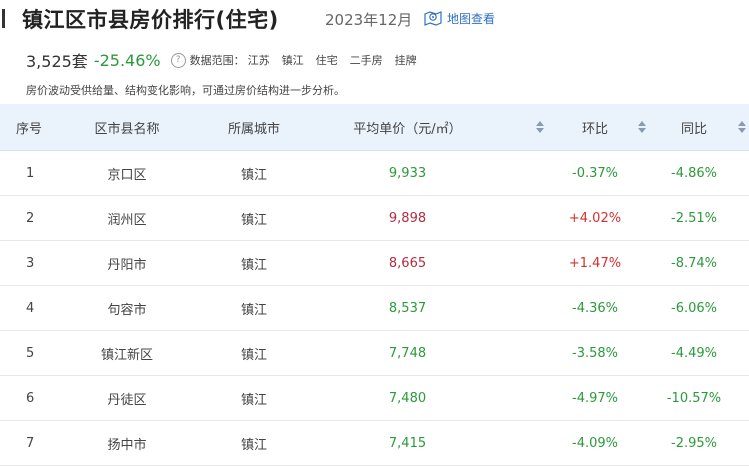 The height and width of the screenshot is (466, 749). I want to click on avg-price-cell: 7,748, so click(407, 353).